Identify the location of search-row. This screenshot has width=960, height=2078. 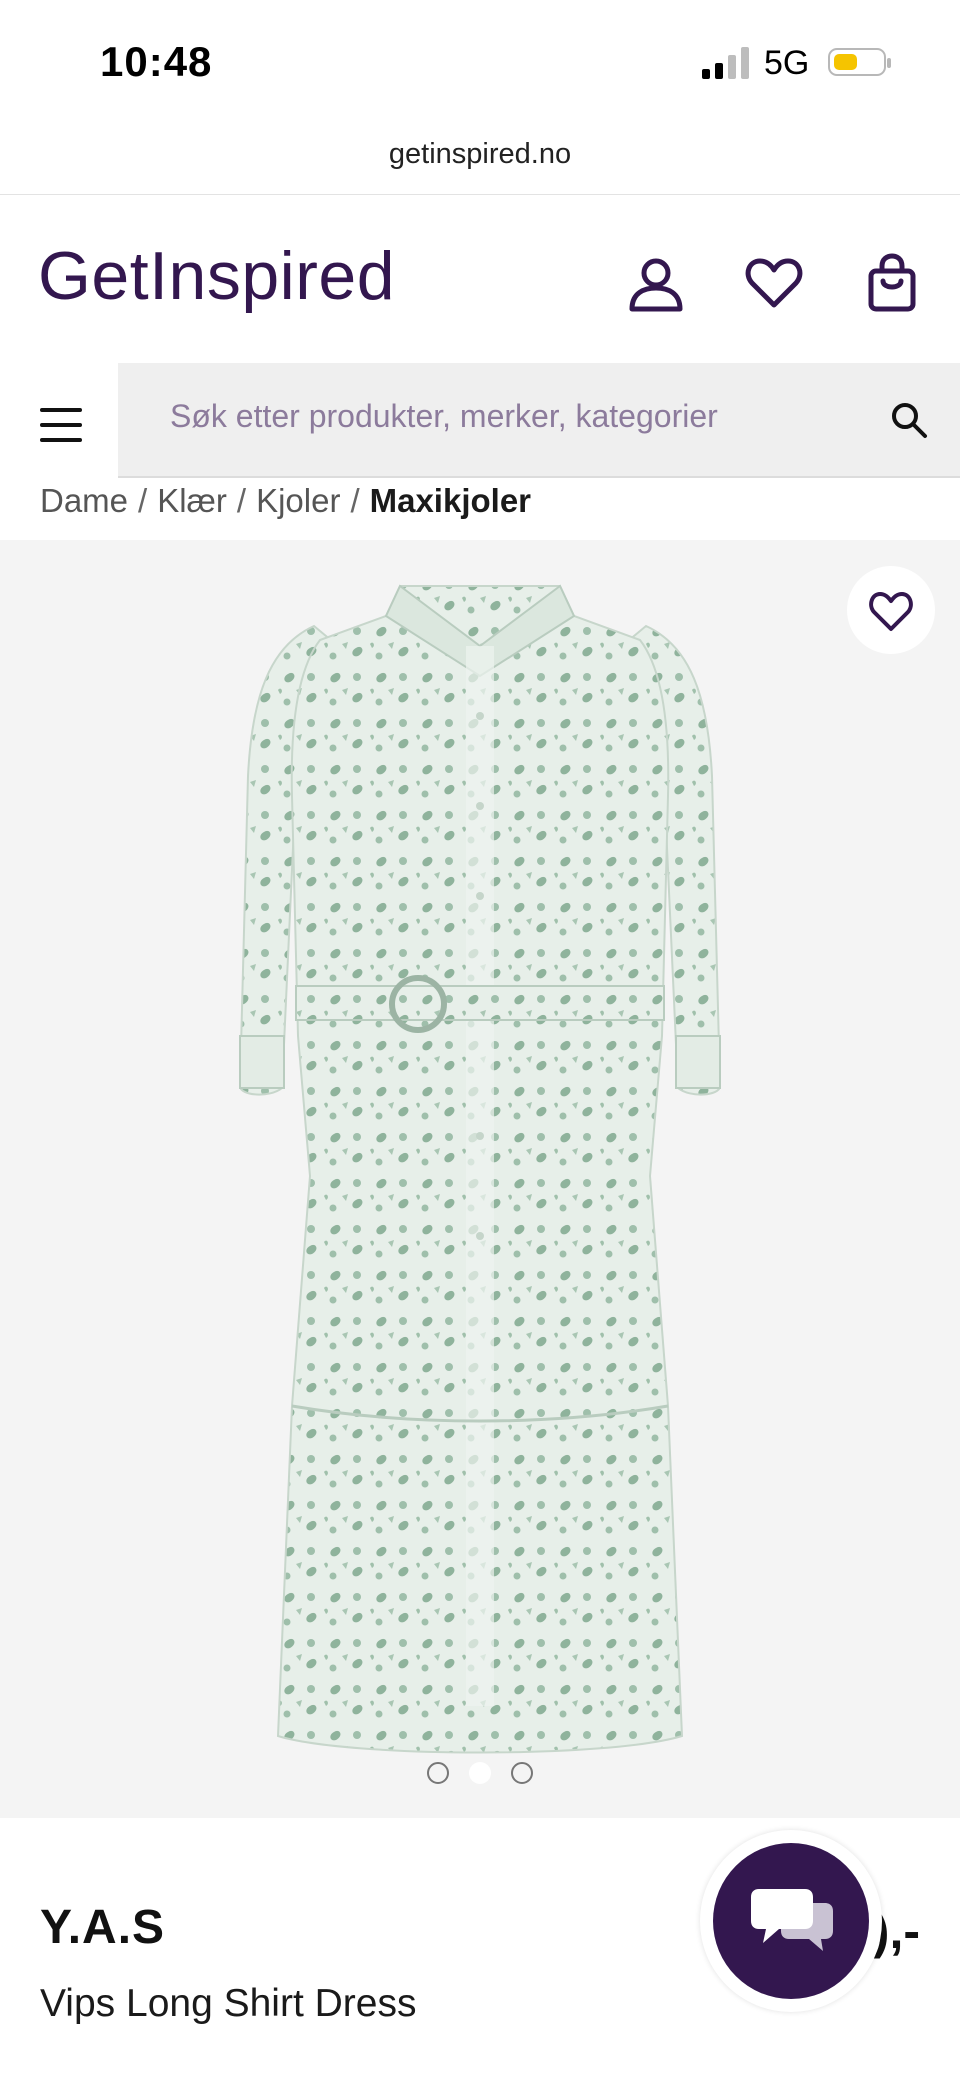
(480, 420).